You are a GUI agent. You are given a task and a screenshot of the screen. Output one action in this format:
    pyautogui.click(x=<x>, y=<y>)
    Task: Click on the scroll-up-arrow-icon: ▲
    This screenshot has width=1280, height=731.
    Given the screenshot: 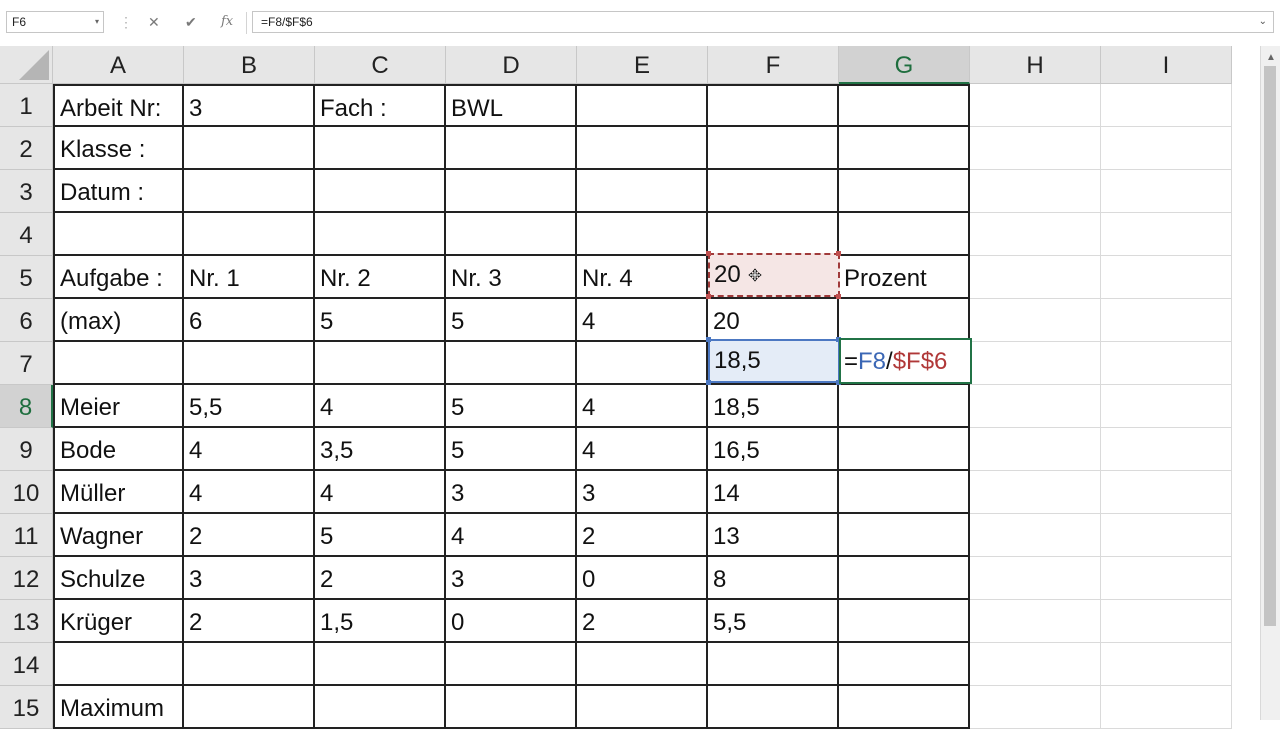 What is the action you would take?
    pyautogui.click(x=1271, y=57)
    